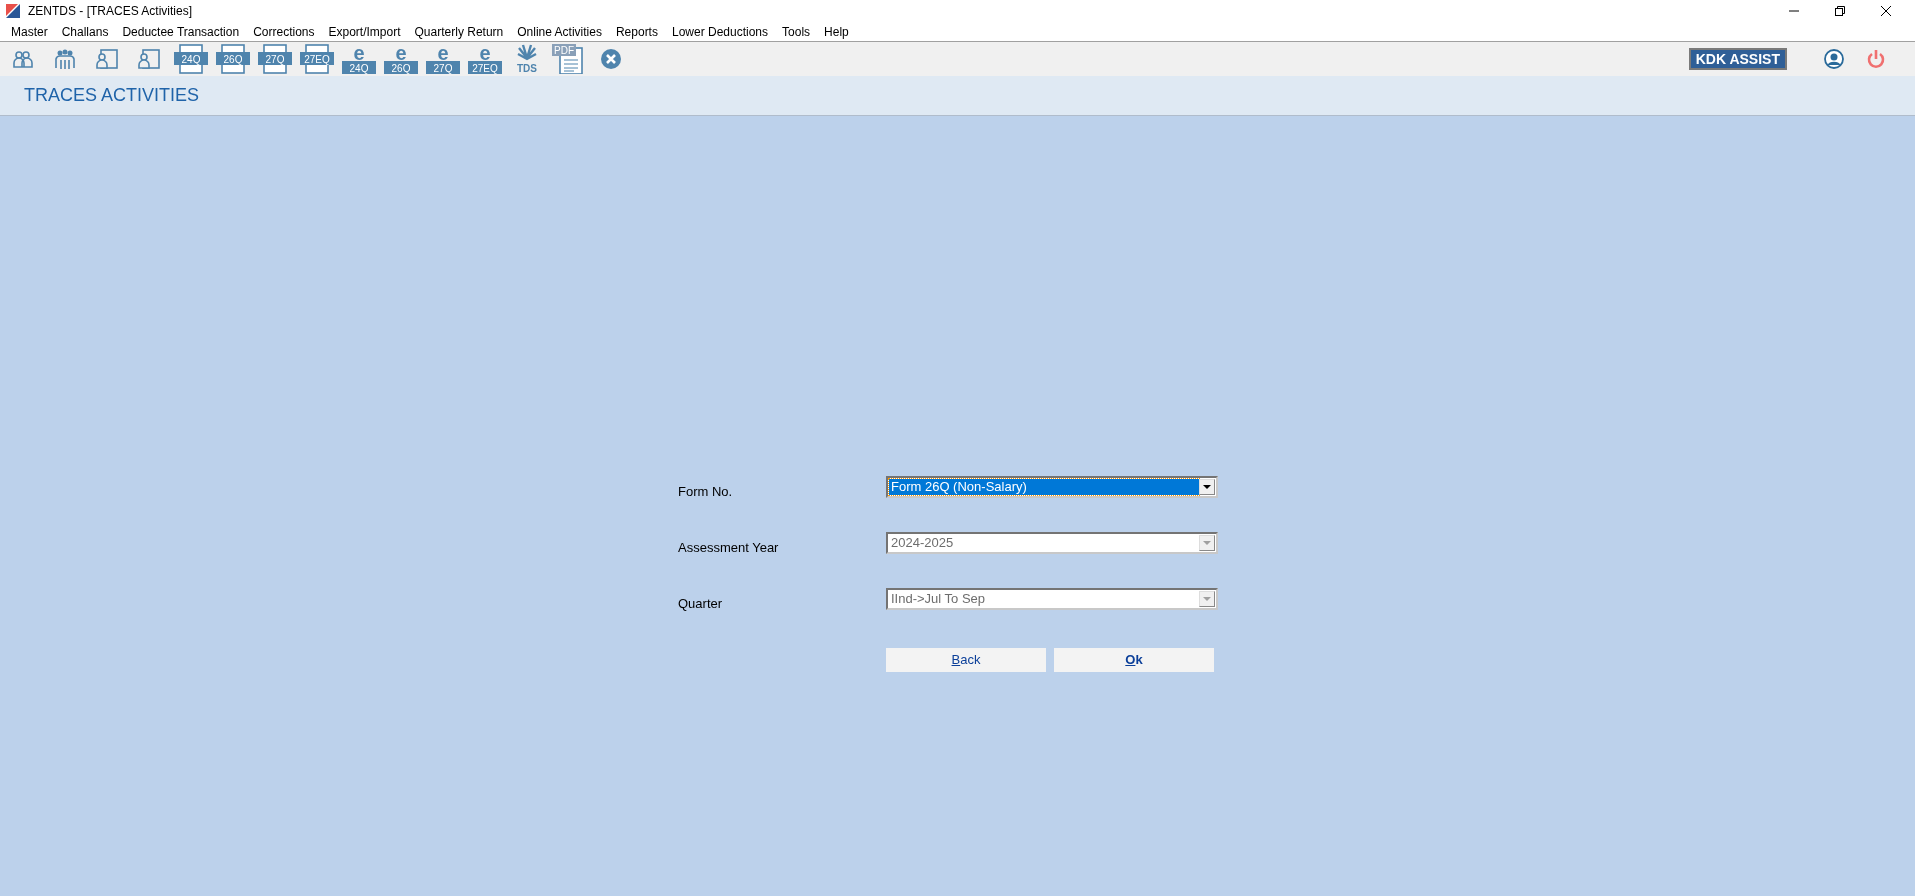 The width and height of the screenshot is (1915, 896). Describe the element at coordinates (317, 59) in the screenshot. I see `toolbar-button: 27EQ` at that location.